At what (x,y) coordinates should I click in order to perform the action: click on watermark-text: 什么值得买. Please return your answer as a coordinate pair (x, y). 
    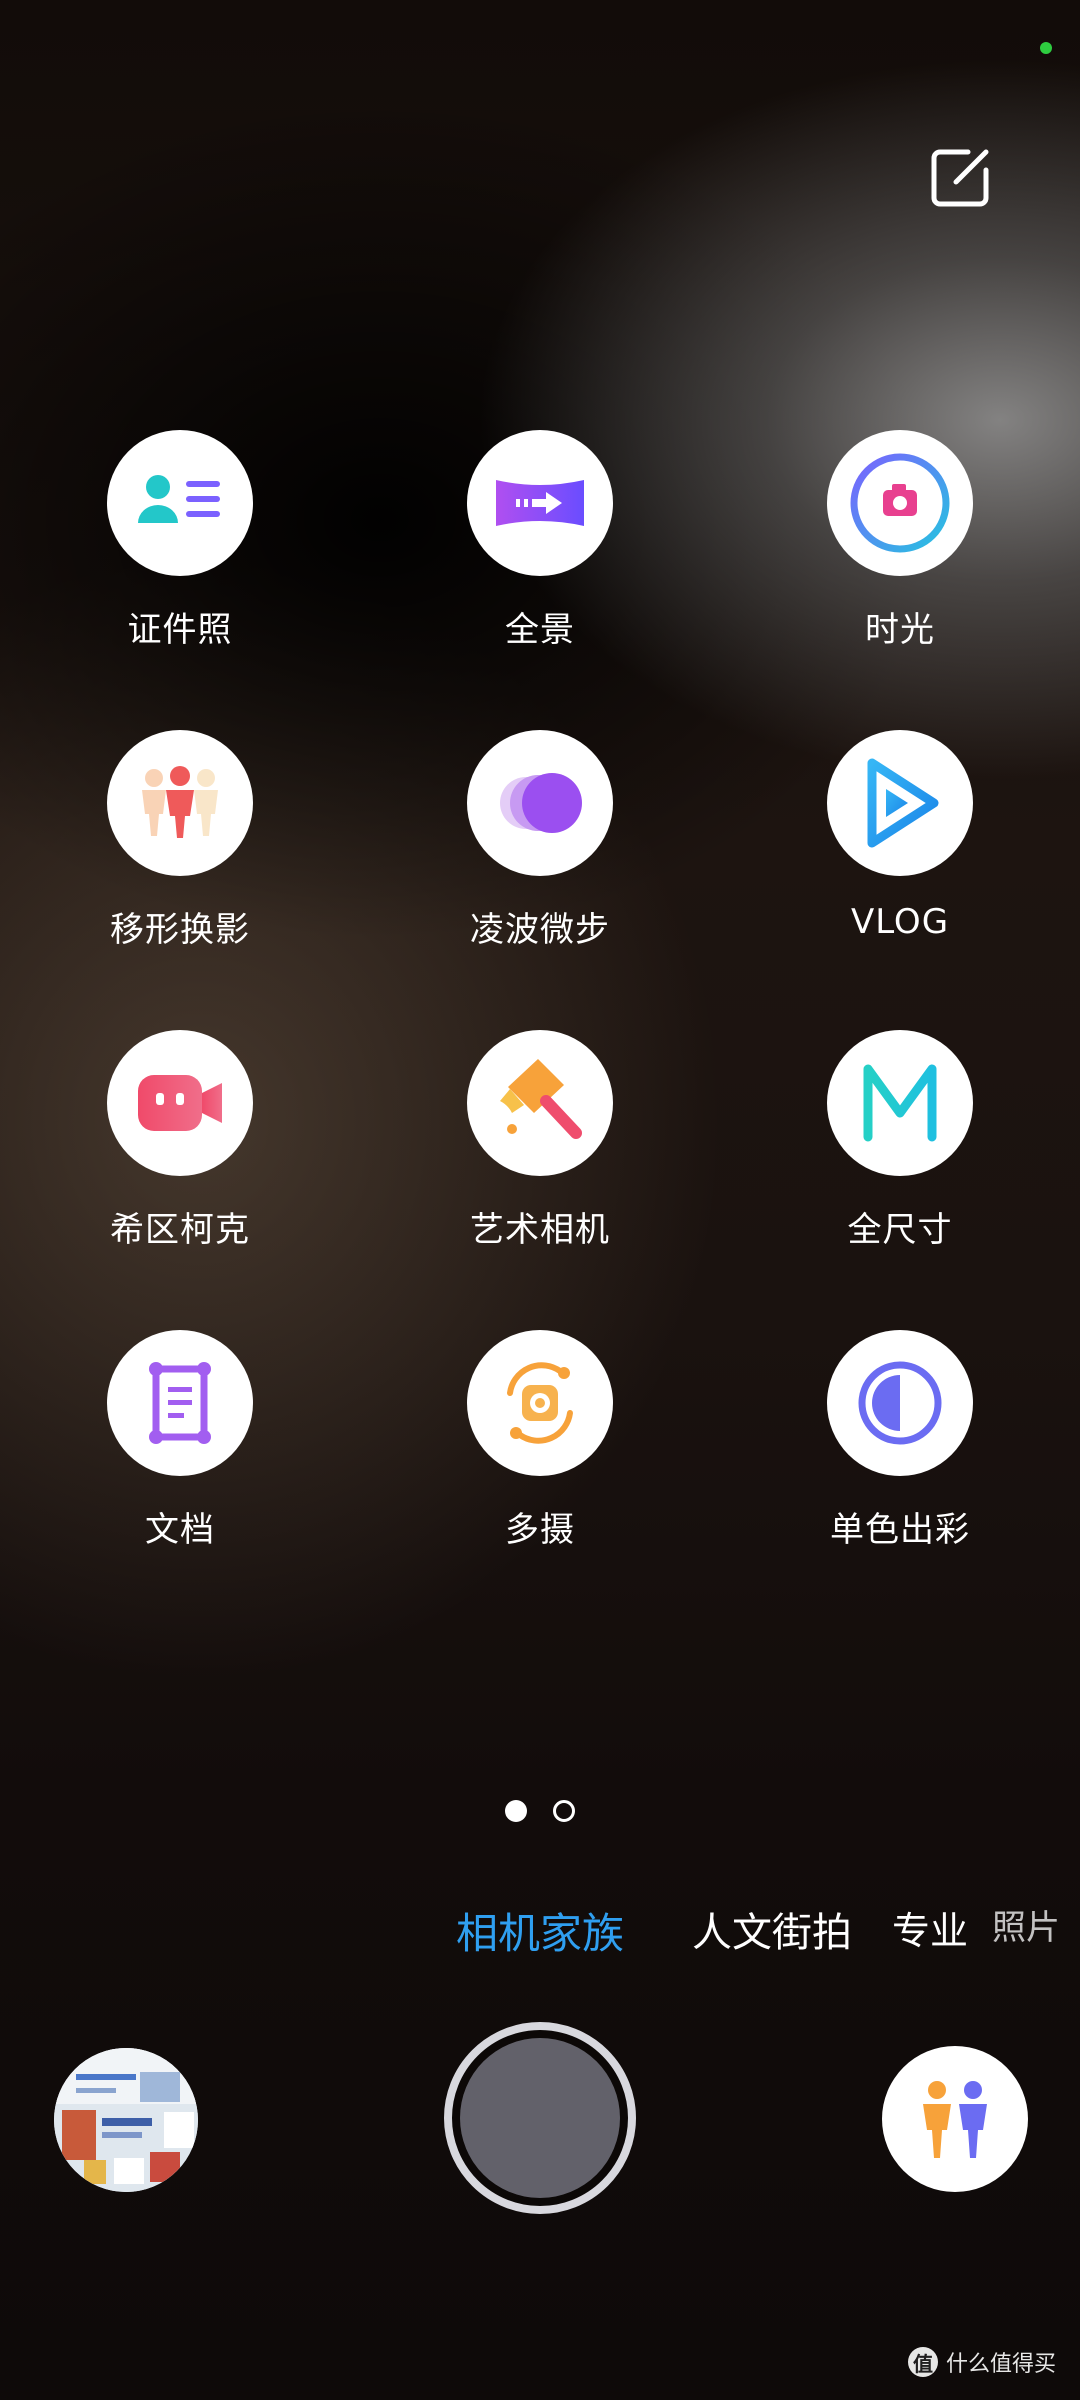
    Looking at the image, I should click on (1000, 2364).